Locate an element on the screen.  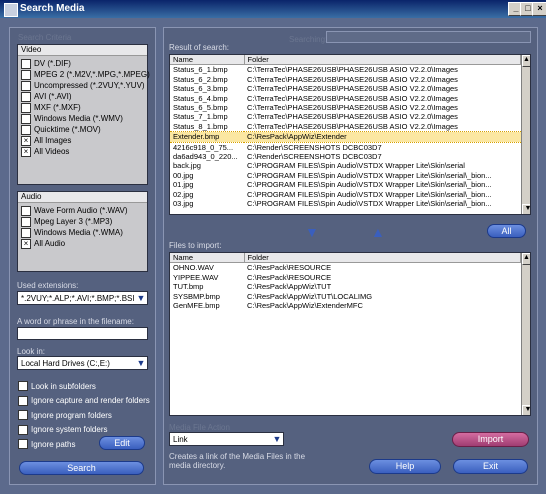
audio-type-label: Wave Form Audio (*.WAV) is located at coordinates (81, 210).